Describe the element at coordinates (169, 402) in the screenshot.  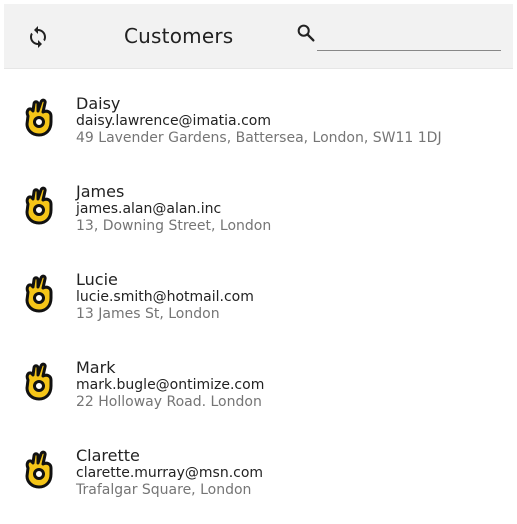
I see `customer-address: 22 Holloway Road. London` at that location.